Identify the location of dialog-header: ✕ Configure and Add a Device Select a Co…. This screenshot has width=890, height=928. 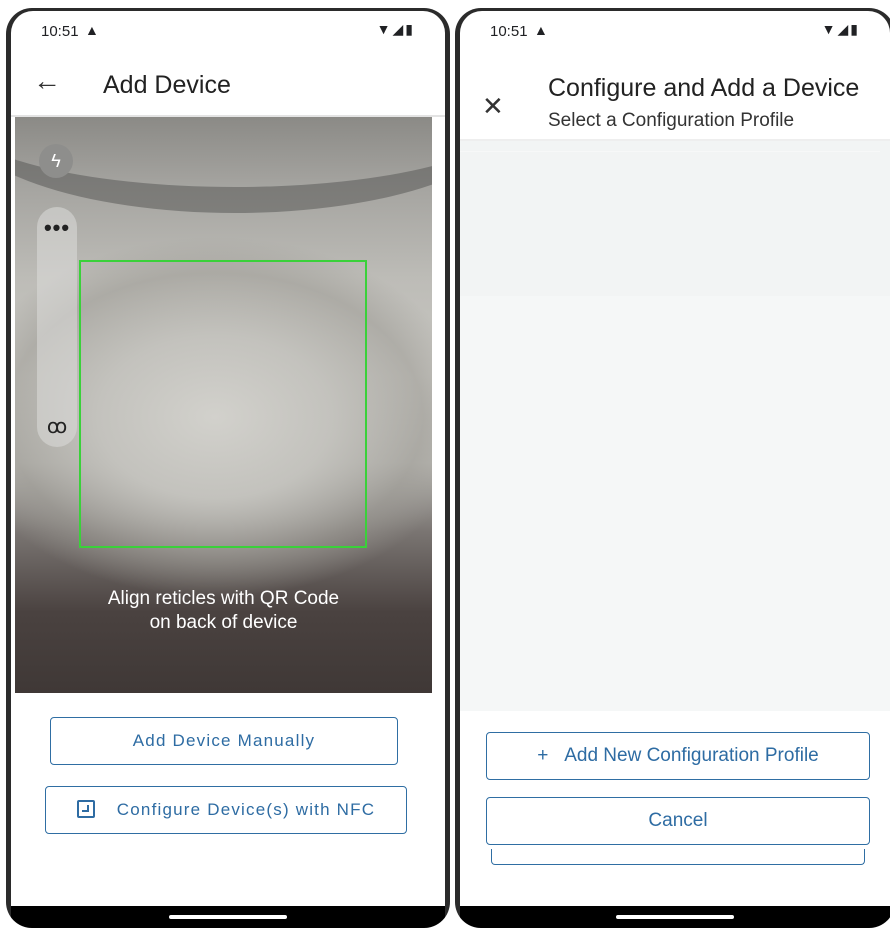
(675, 95).